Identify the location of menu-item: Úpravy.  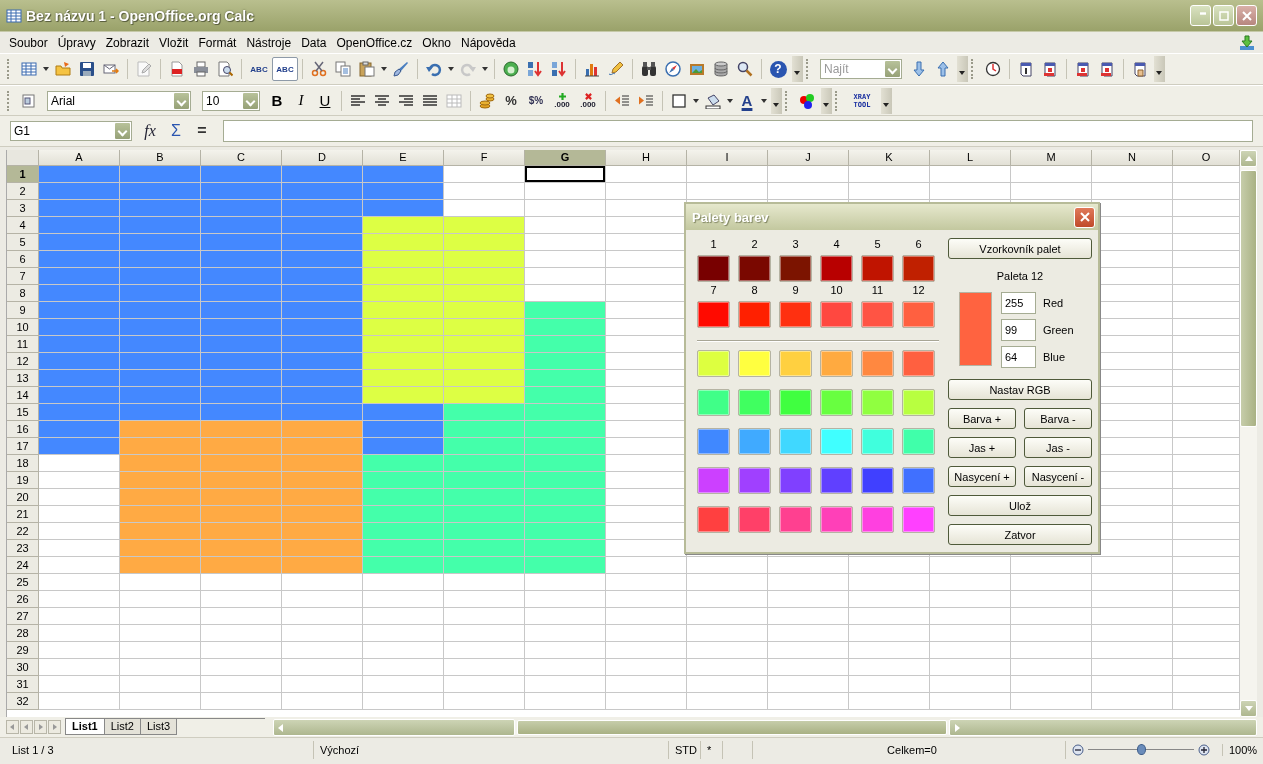
(76, 42).